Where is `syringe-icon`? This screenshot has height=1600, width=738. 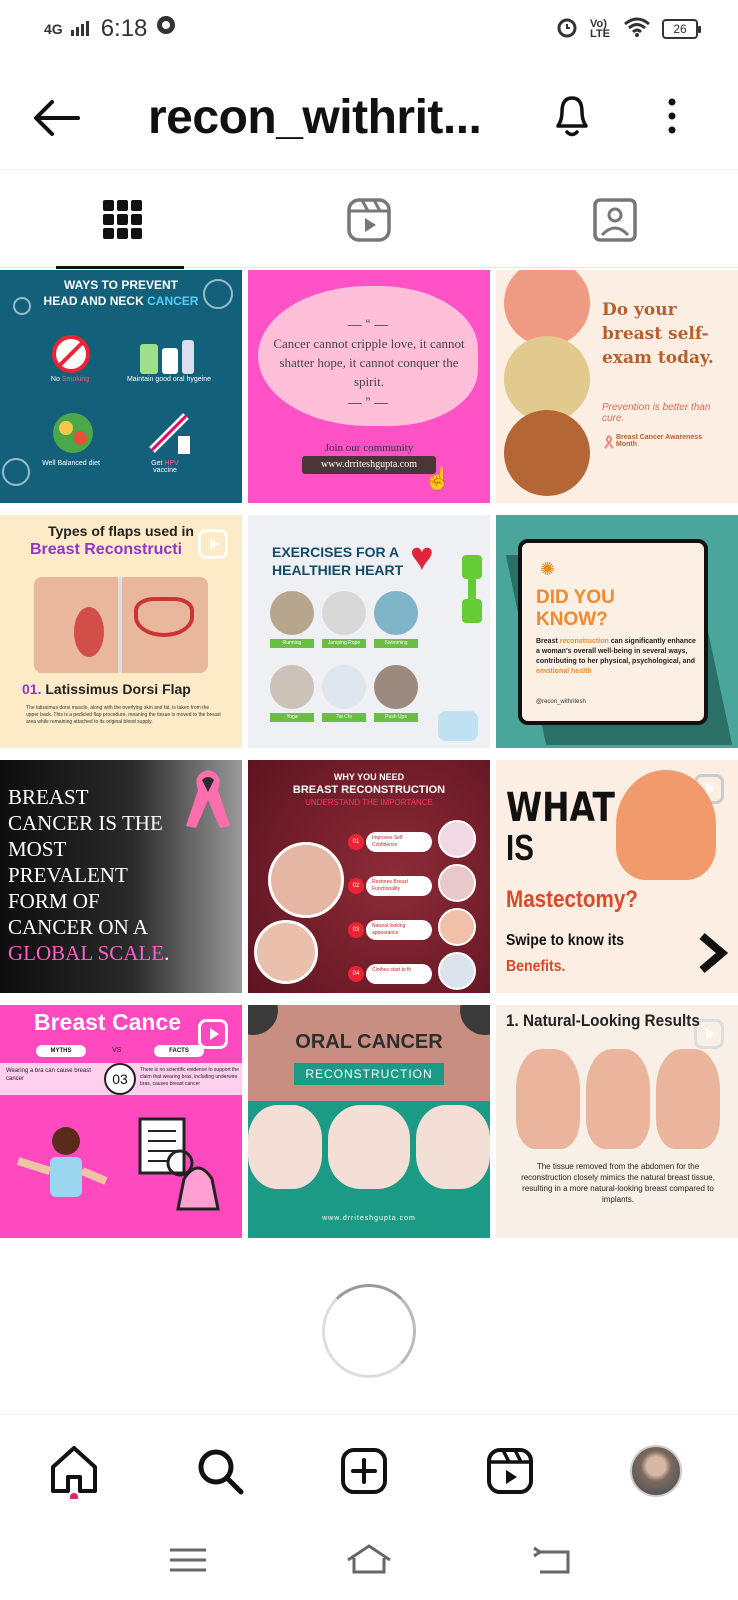 syringe-icon is located at coordinates (171, 435).